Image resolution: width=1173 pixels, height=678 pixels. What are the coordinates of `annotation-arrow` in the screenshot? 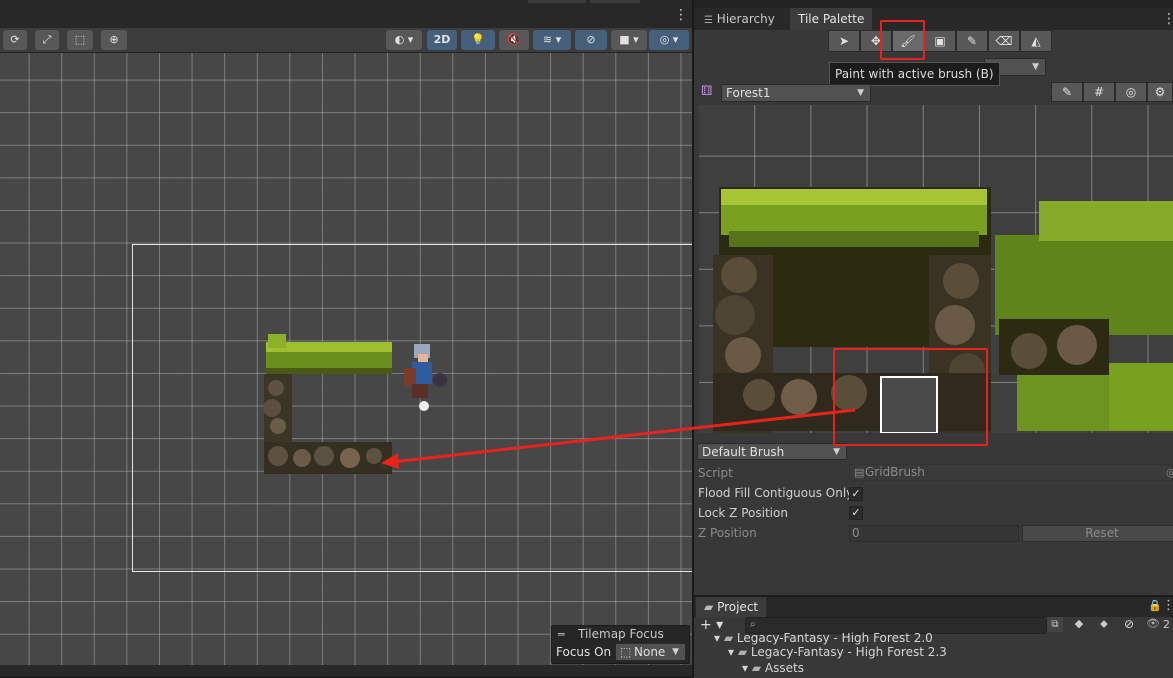 It's located at (618, 438).